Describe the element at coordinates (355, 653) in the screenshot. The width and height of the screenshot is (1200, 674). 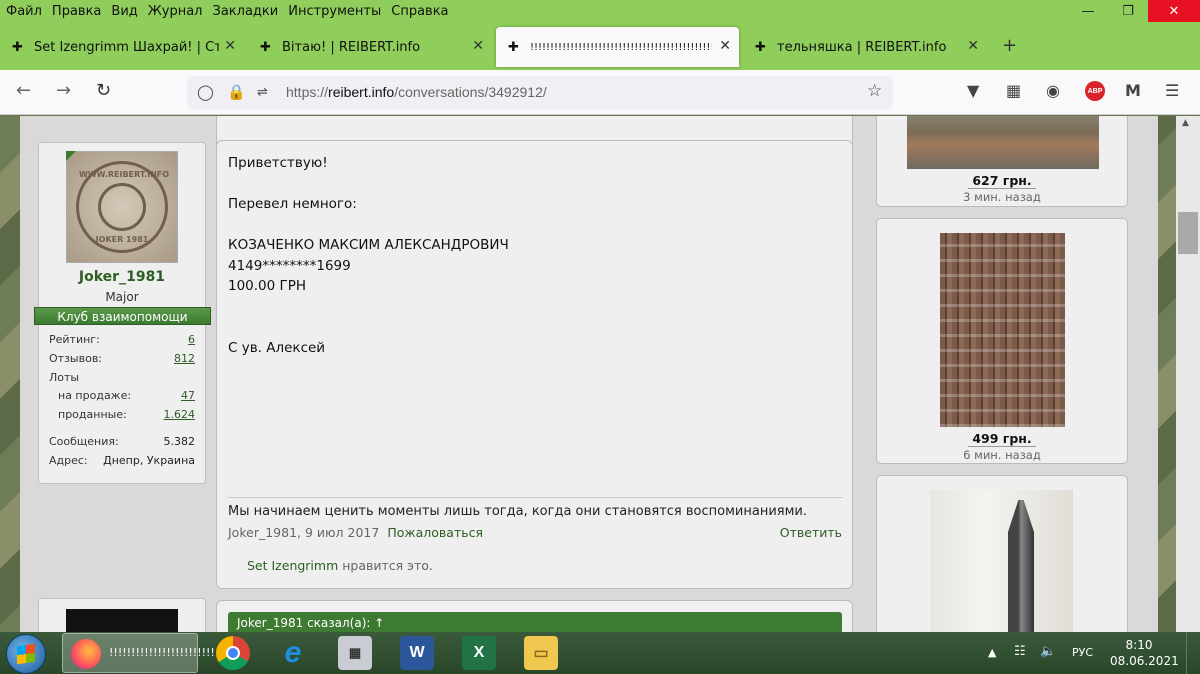
I see `calculator-icon: ▦` at that location.